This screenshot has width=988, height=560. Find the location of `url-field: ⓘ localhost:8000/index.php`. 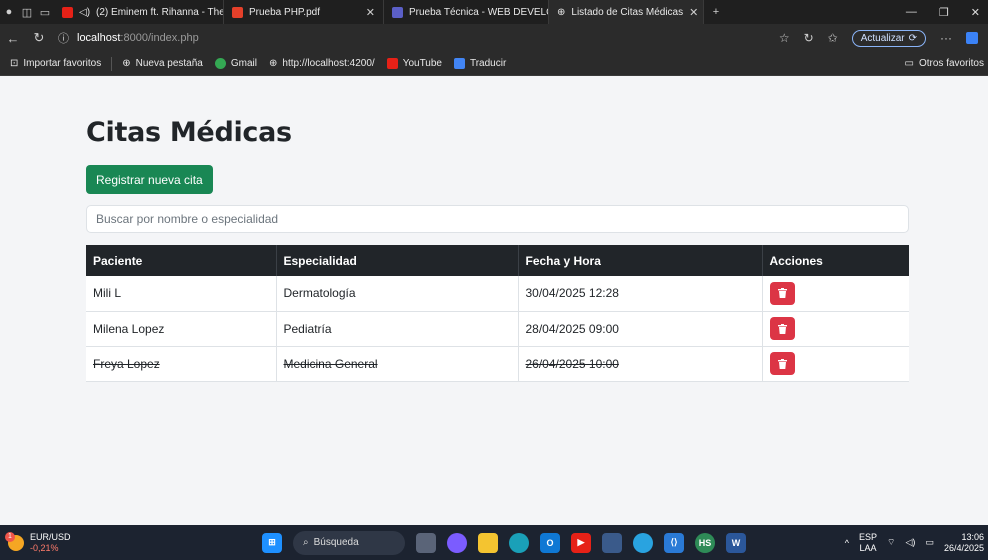

url-field: ⓘ localhost:8000/index.php is located at coordinates (418, 38).